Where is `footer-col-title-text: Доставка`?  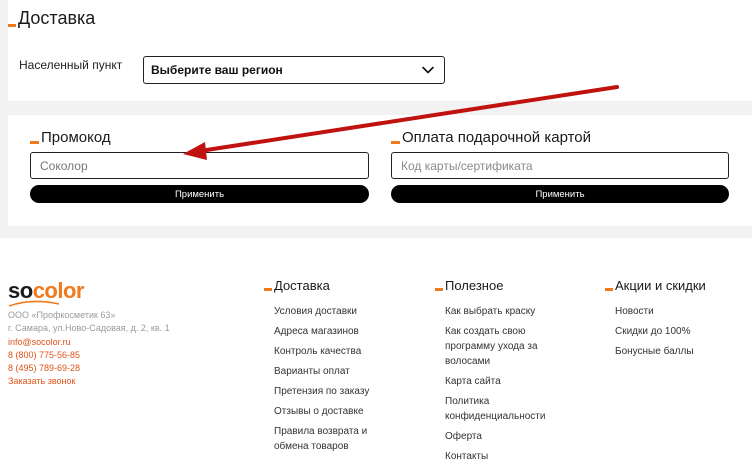 footer-col-title-text: Доставка is located at coordinates (302, 285).